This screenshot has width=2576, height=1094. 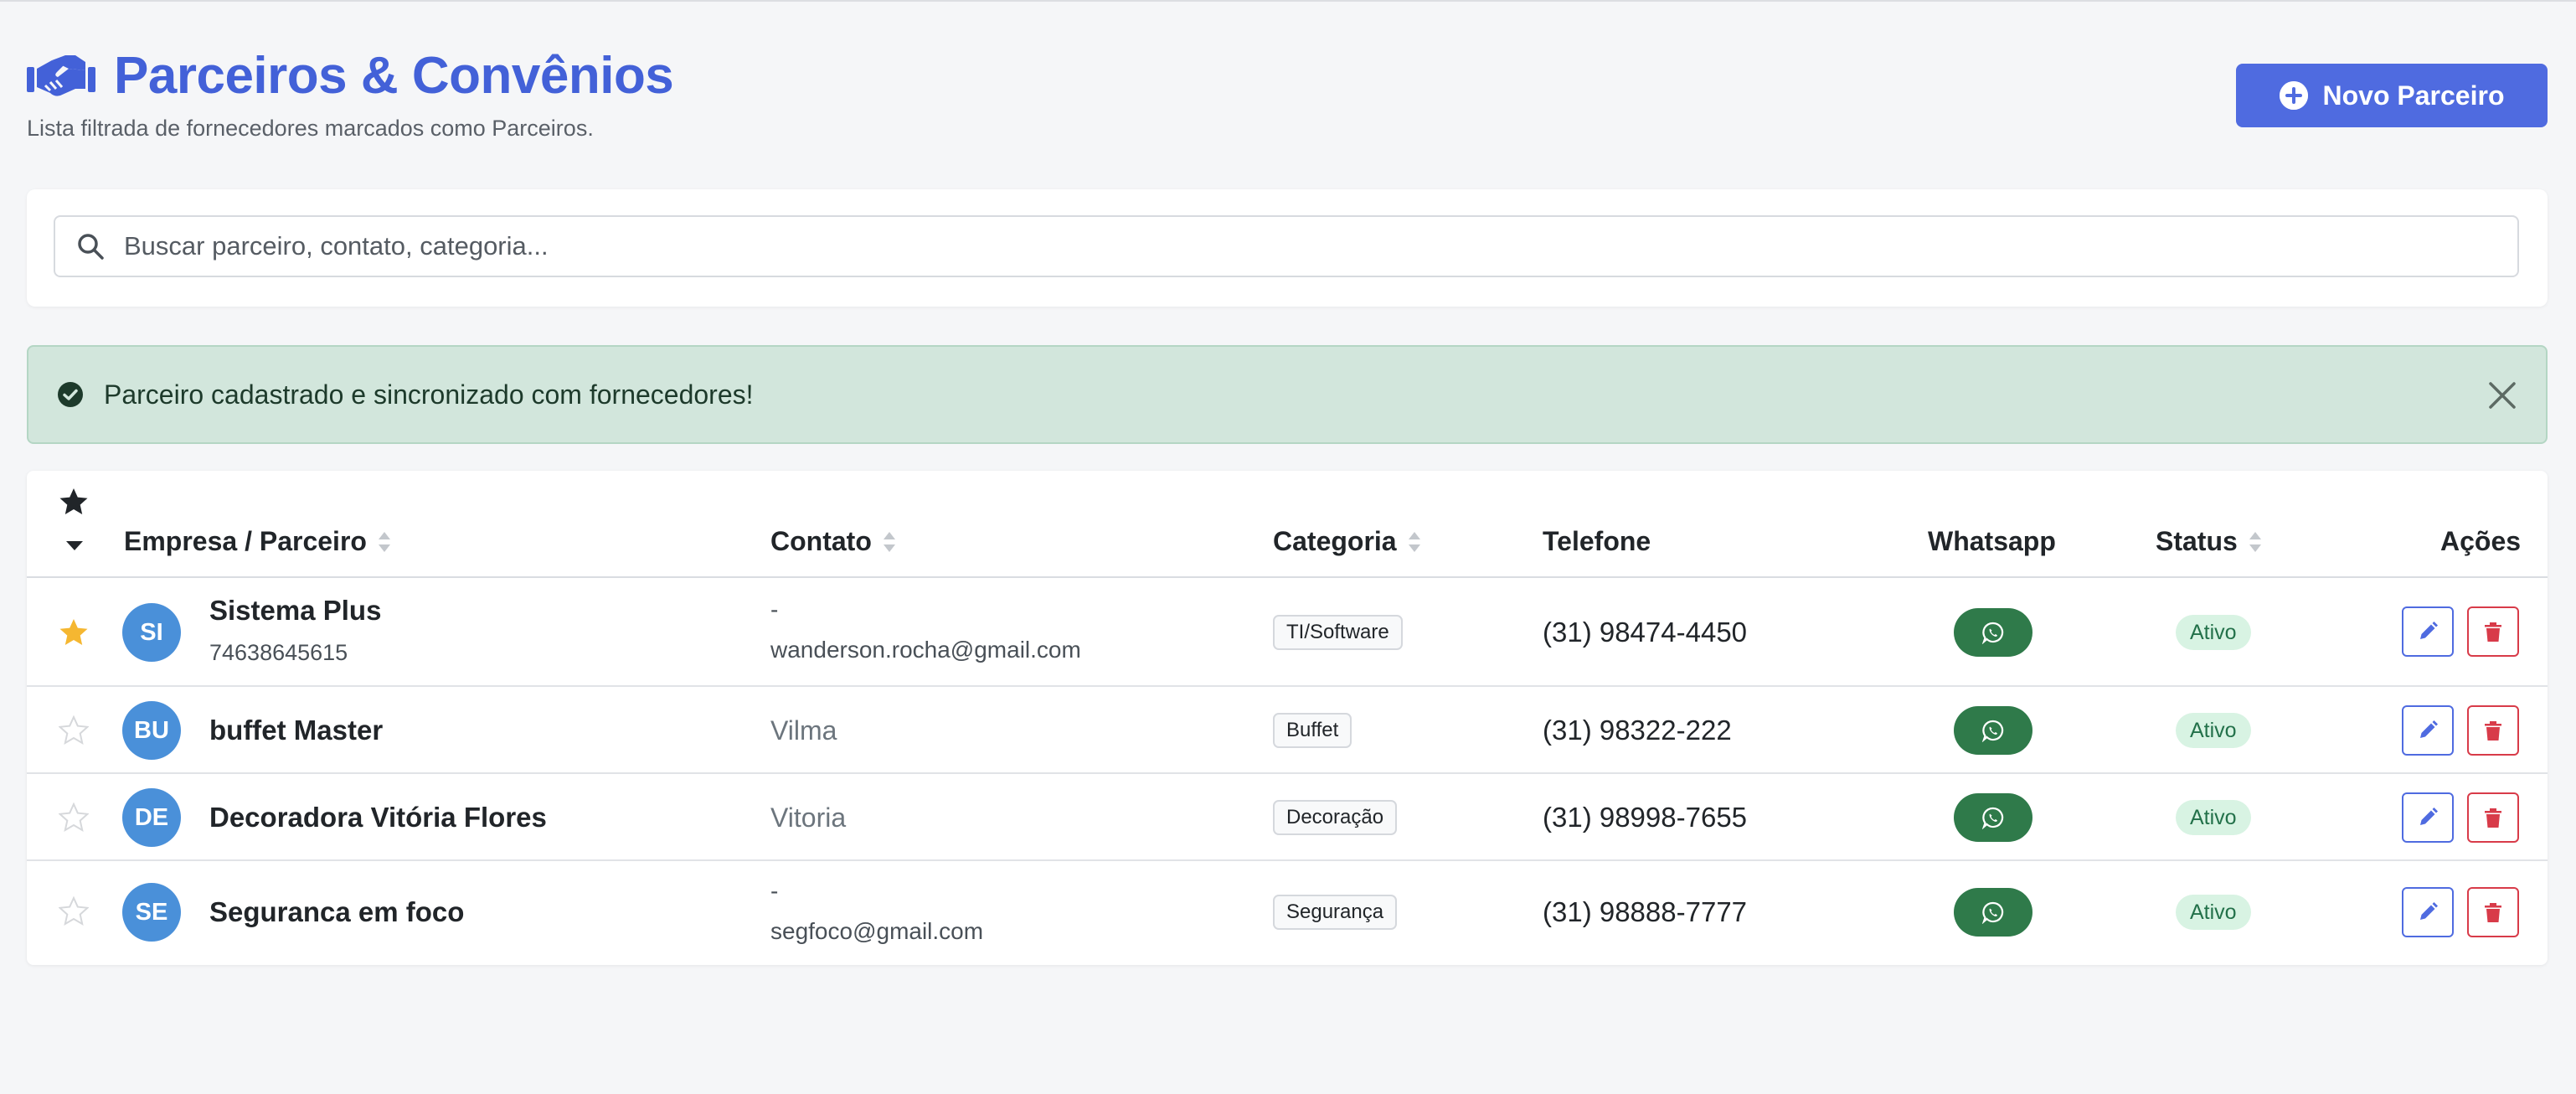 What do you see at coordinates (378, 817) in the screenshot?
I see `company-name: Decoradora Vitória Flores` at bounding box center [378, 817].